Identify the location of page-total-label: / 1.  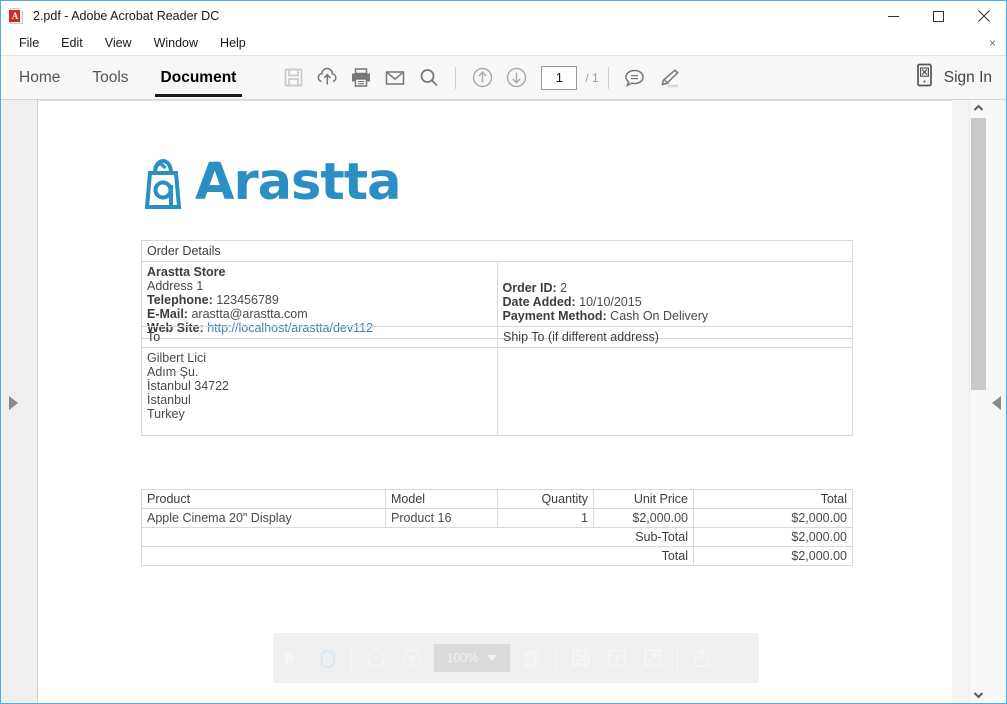
(592, 77).